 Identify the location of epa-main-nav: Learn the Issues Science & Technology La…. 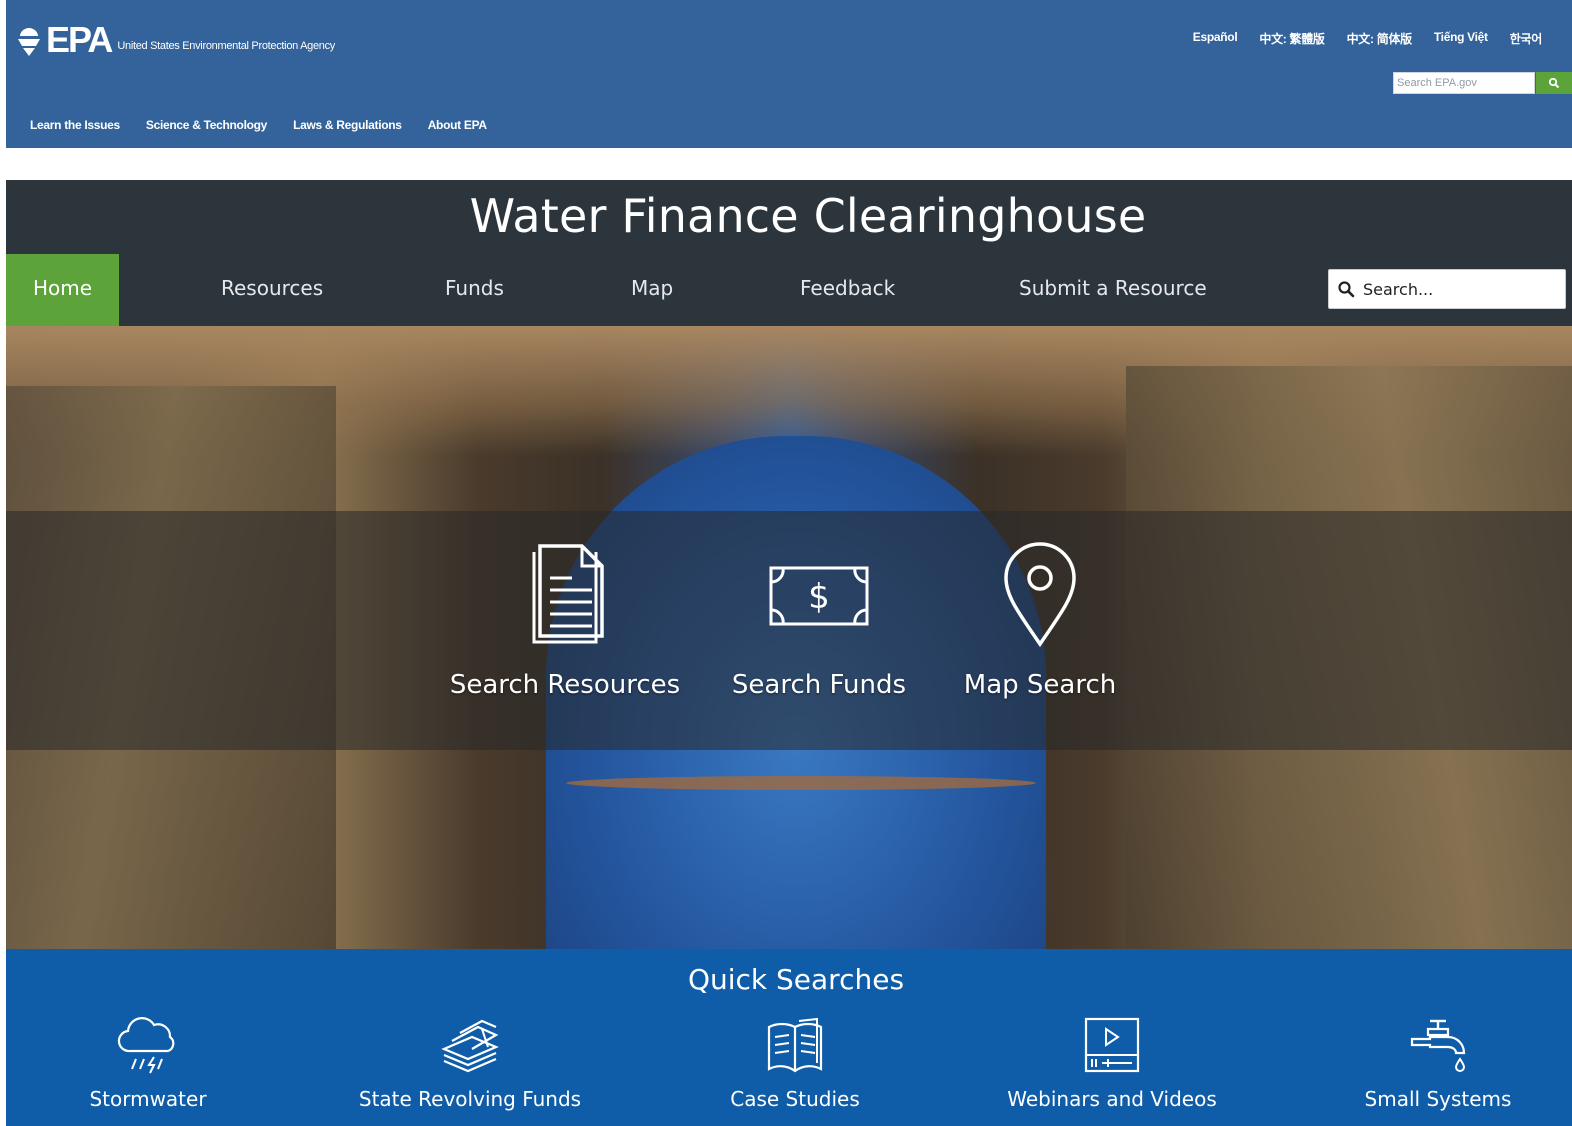
(258, 125).